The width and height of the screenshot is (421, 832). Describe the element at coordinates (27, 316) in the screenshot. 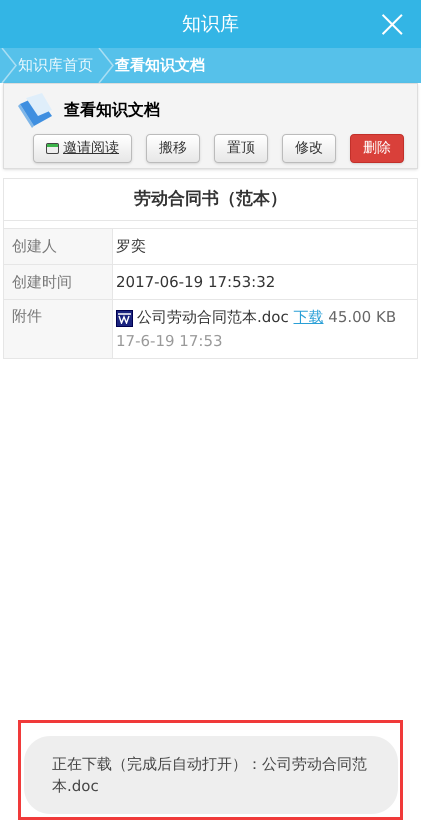

I see `field-label: 附件` at that location.